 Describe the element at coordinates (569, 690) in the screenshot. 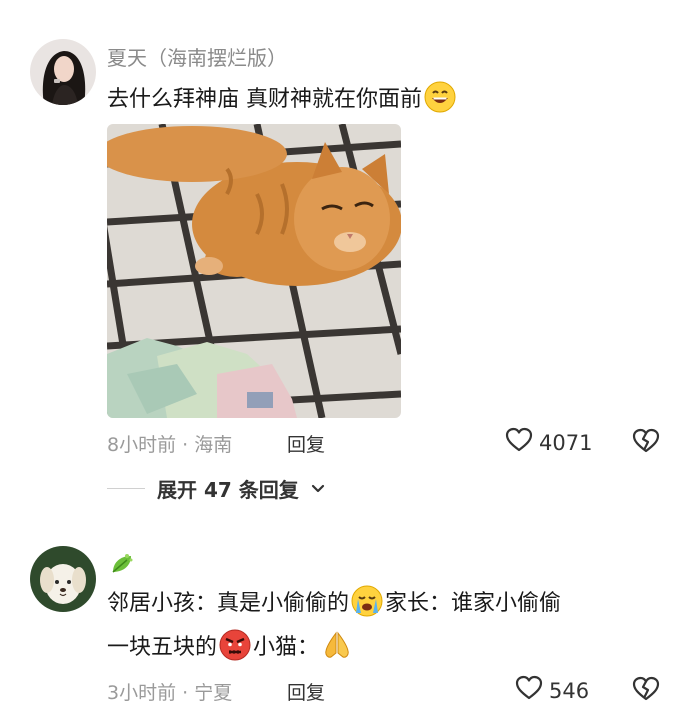

I see `like-count: 546` at that location.